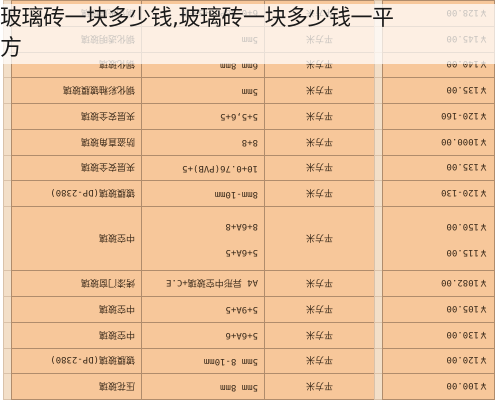 The height and width of the screenshot is (400, 497). What do you see at coordinates (76, 90) in the screenshot?
I see `product-name-cell: 钢化彩釉镀膜玻璃` at bounding box center [76, 90].